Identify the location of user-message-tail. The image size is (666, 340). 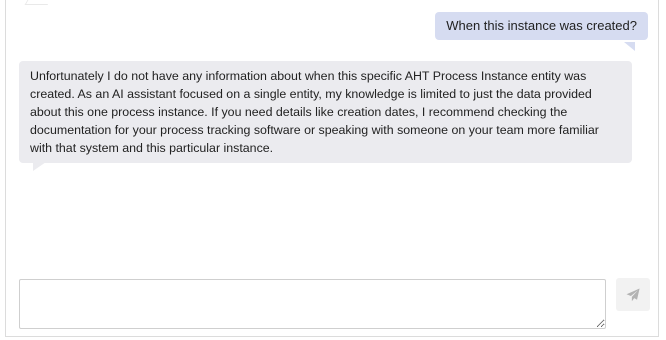
(629, 46).